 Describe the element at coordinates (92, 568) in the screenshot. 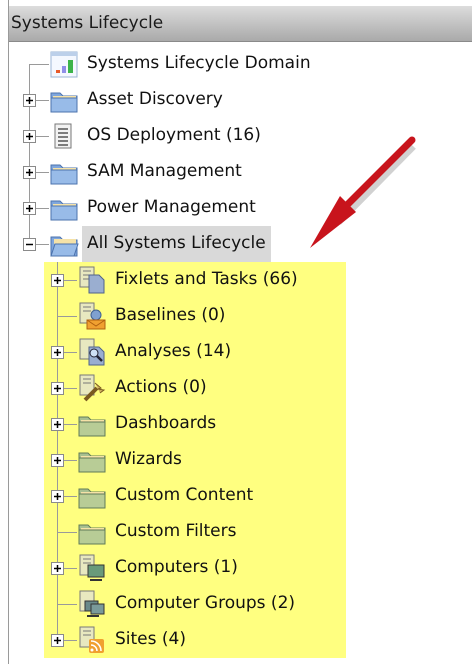

I see `computer-icon` at that location.